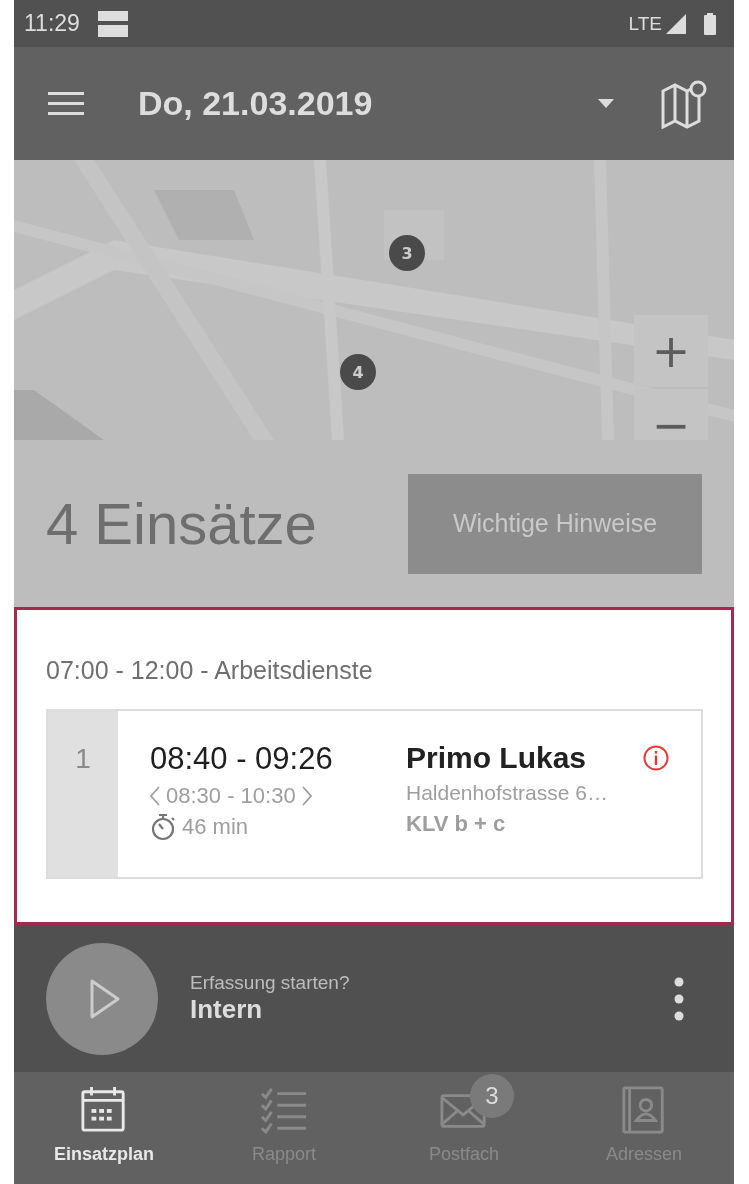  I want to click on shift-title: 07:00 - 12:00 - Arbeitsdienste, so click(210, 670).